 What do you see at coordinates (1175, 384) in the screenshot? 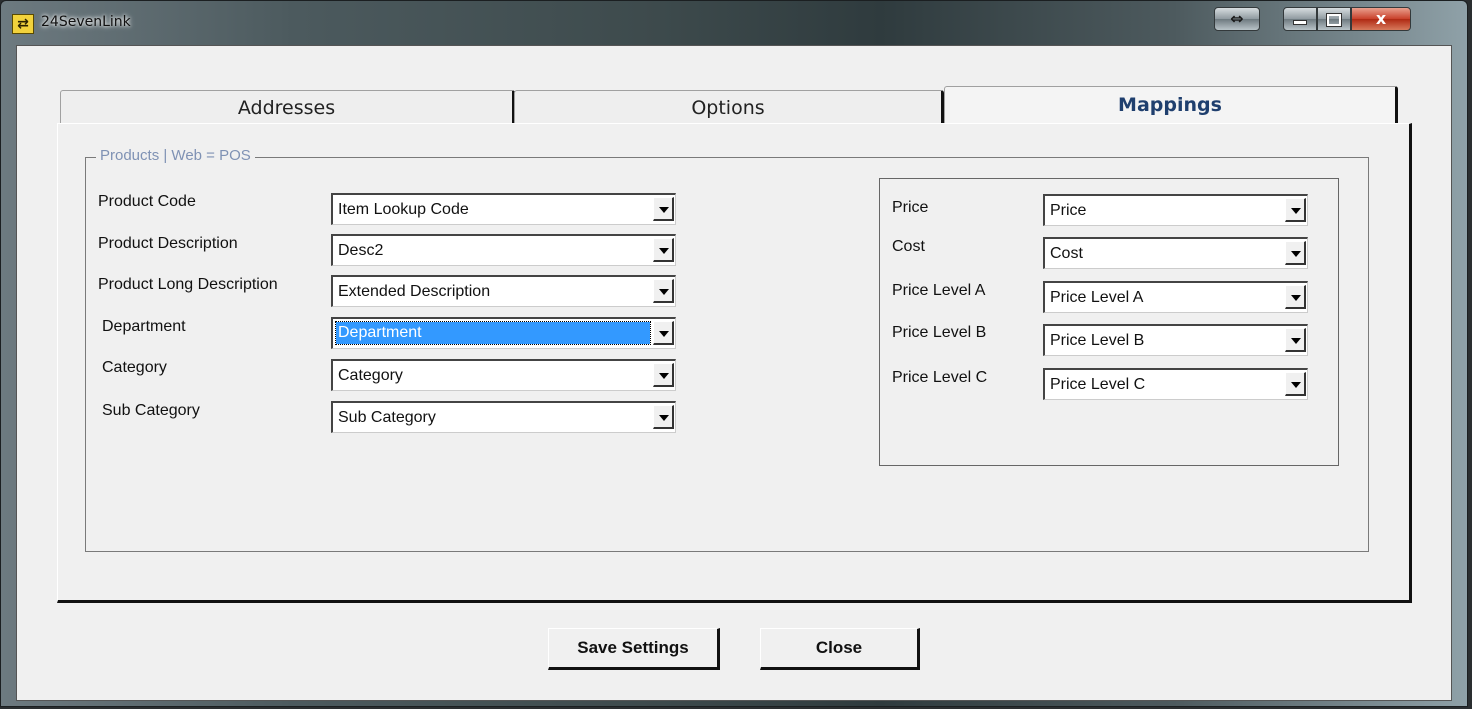
I see `price-level-c-dropdown: Price Level C` at bounding box center [1175, 384].